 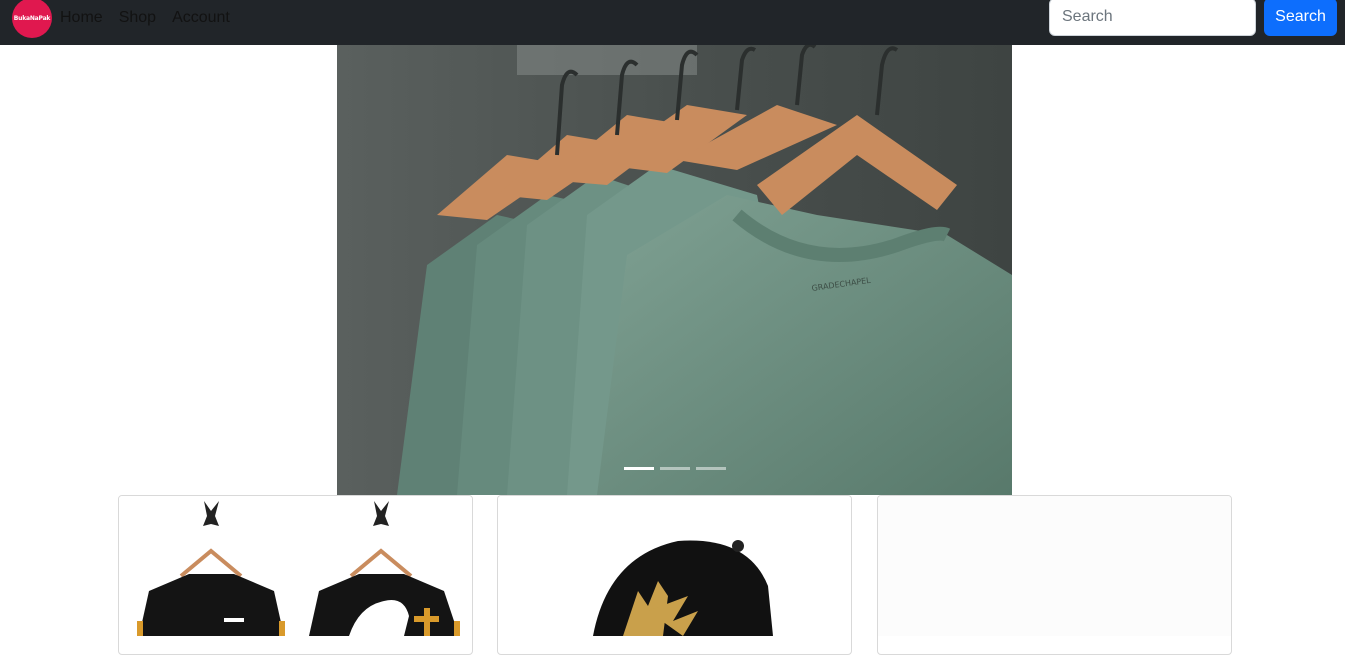 I want to click on navbar: BukaNaPak Home Shop Account Search, so click(x=672, y=22).